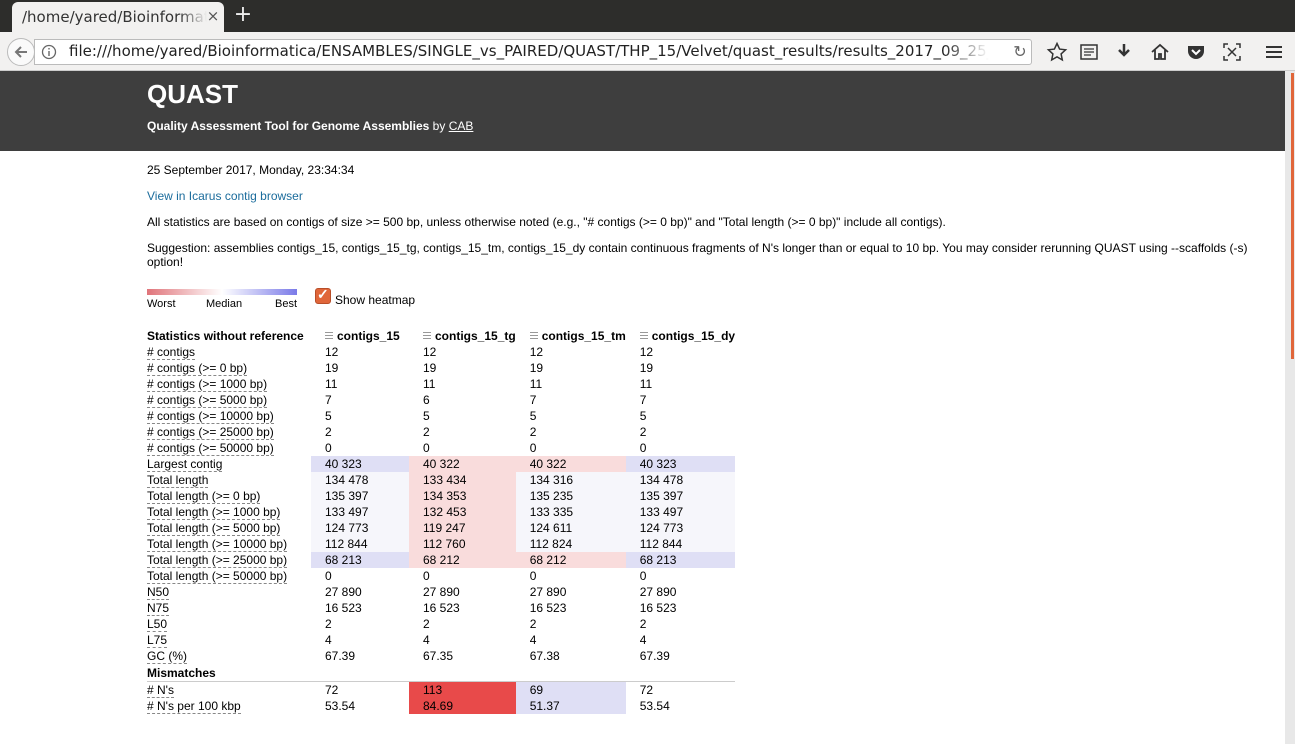 The width and height of the screenshot is (1295, 744). What do you see at coordinates (217, 576) in the screenshot?
I see `metric-name: Total length (>= 50000 bp)` at bounding box center [217, 576].